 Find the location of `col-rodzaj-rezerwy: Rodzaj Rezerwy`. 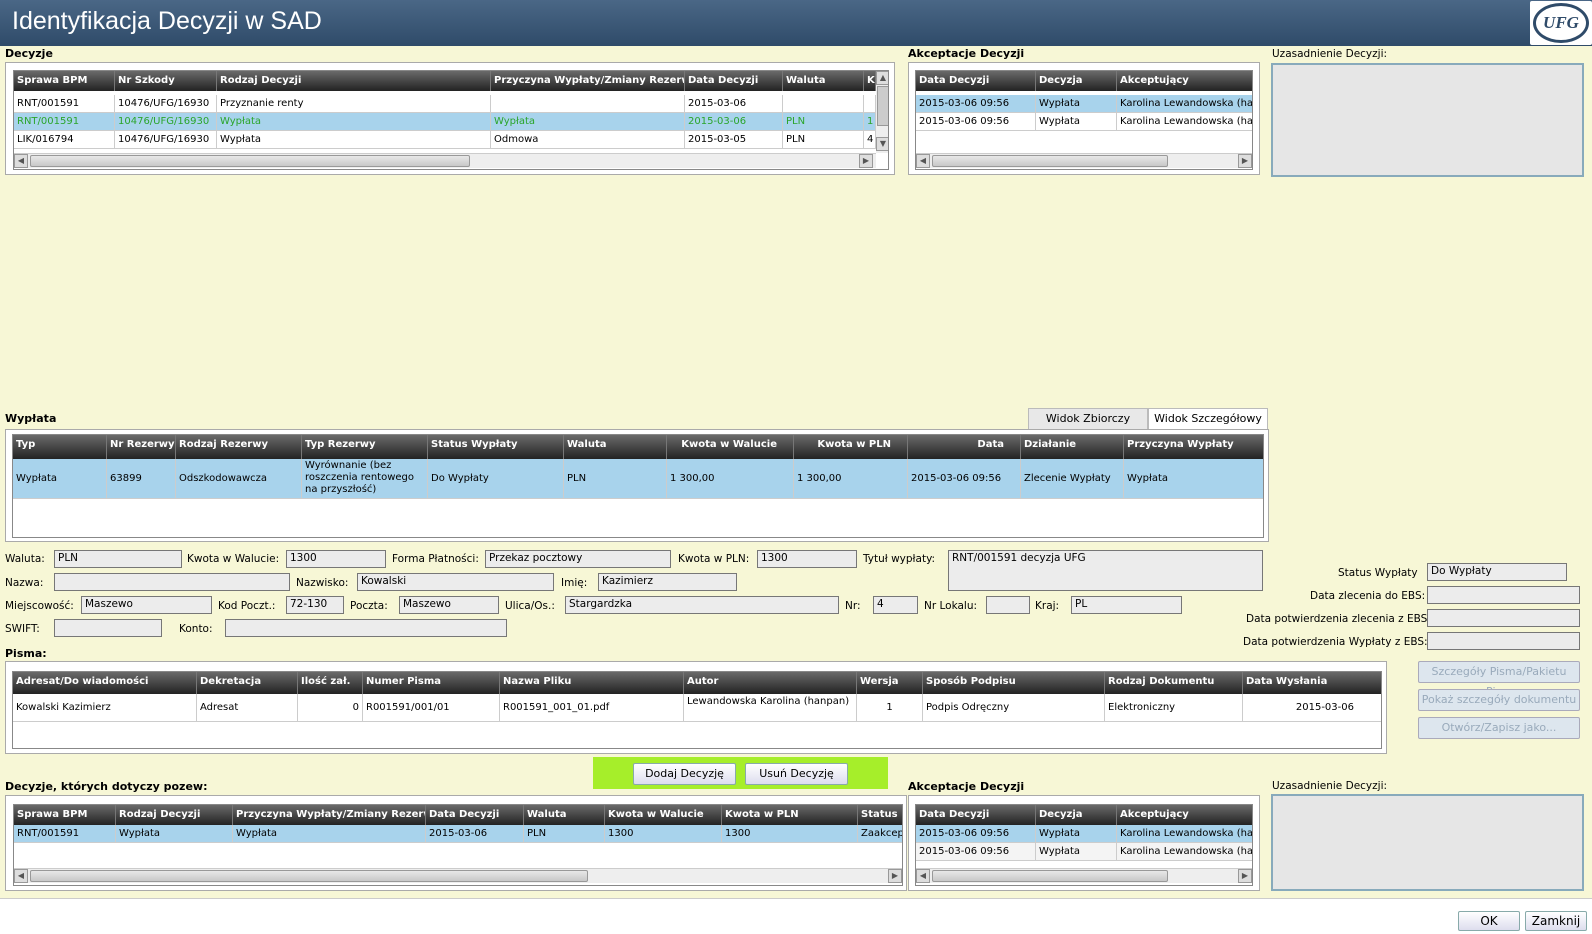

col-rodzaj-rezerwy: Rodzaj Rezerwy is located at coordinates (239, 447).